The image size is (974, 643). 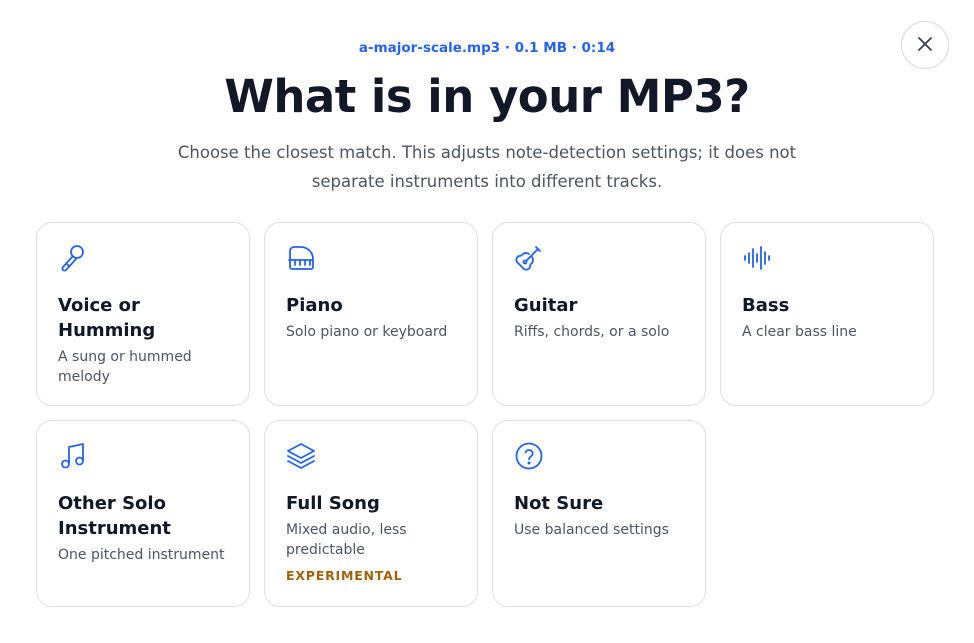 What do you see at coordinates (367, 332) in the screenshot?
I see `option-description: Solo piano or keyboard` at bounding box center [367, 332].